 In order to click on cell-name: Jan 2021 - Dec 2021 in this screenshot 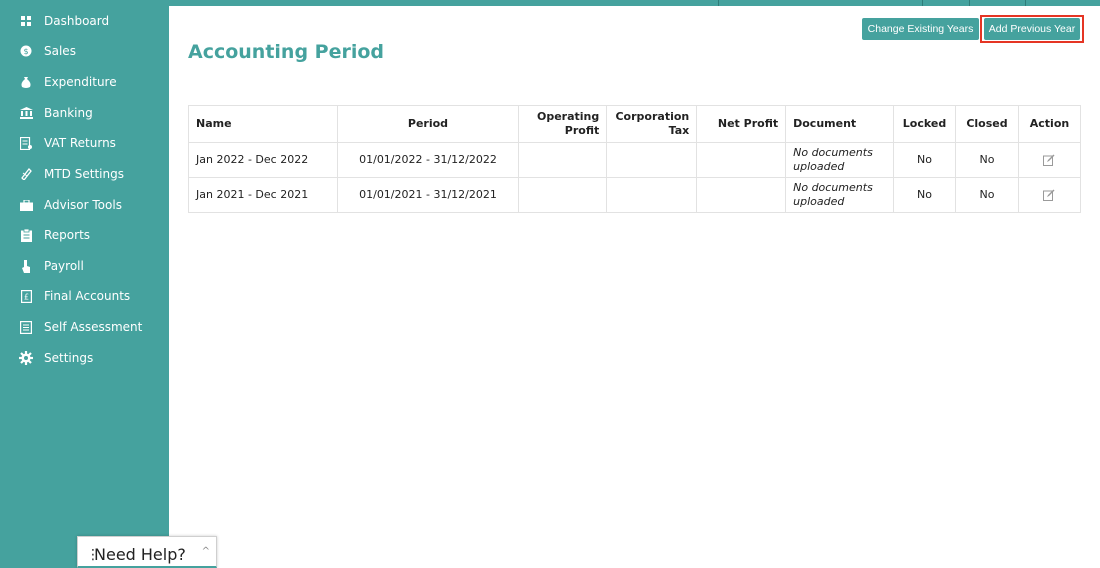, I will do `click(263, 195)`.